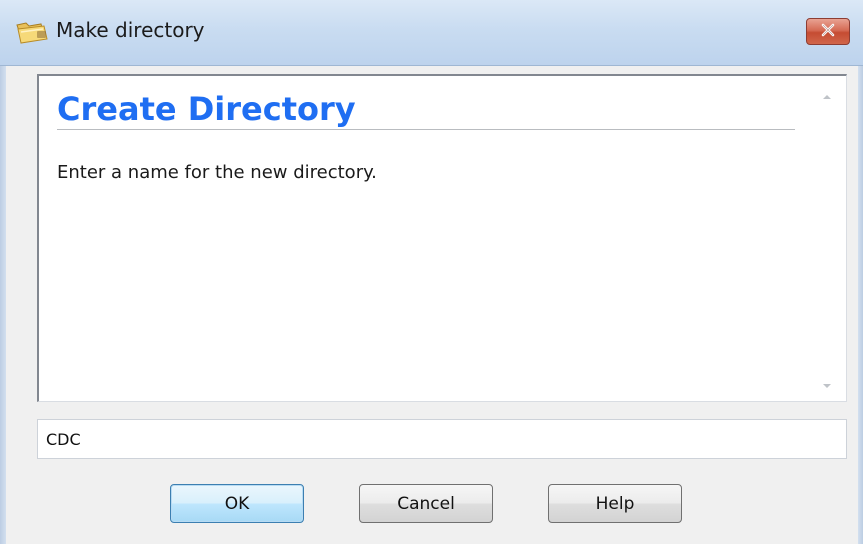  I want to click on scroll-up-button, so click(827, 94).